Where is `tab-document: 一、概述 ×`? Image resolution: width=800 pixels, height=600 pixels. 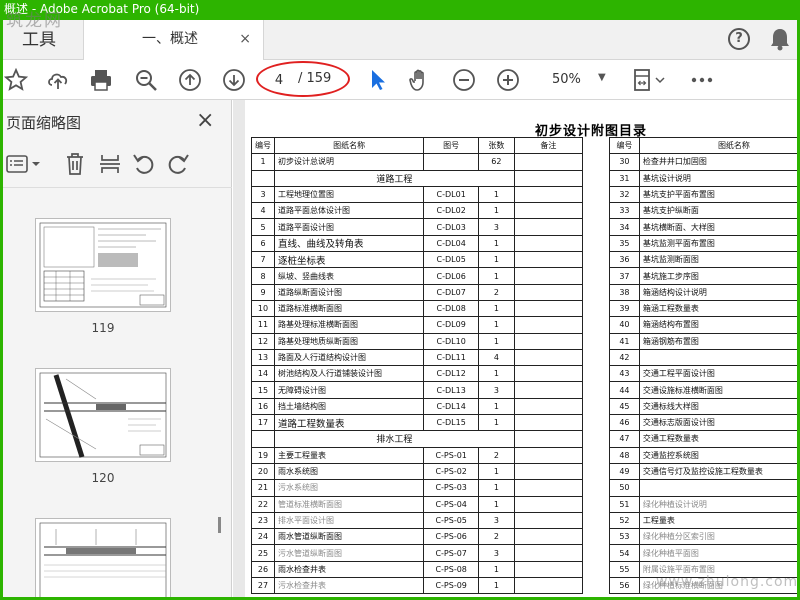
tab-document: 一、概述 × is located at coordinates (174, 40).